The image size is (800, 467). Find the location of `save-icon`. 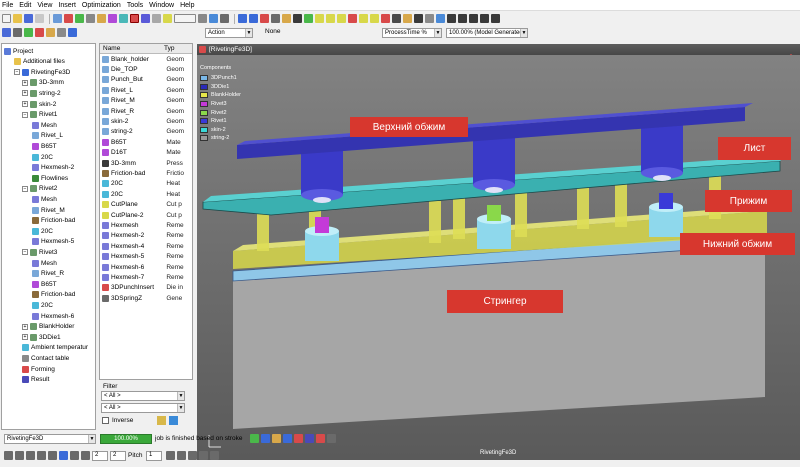

save-icon is located at coordinates (28, 18).